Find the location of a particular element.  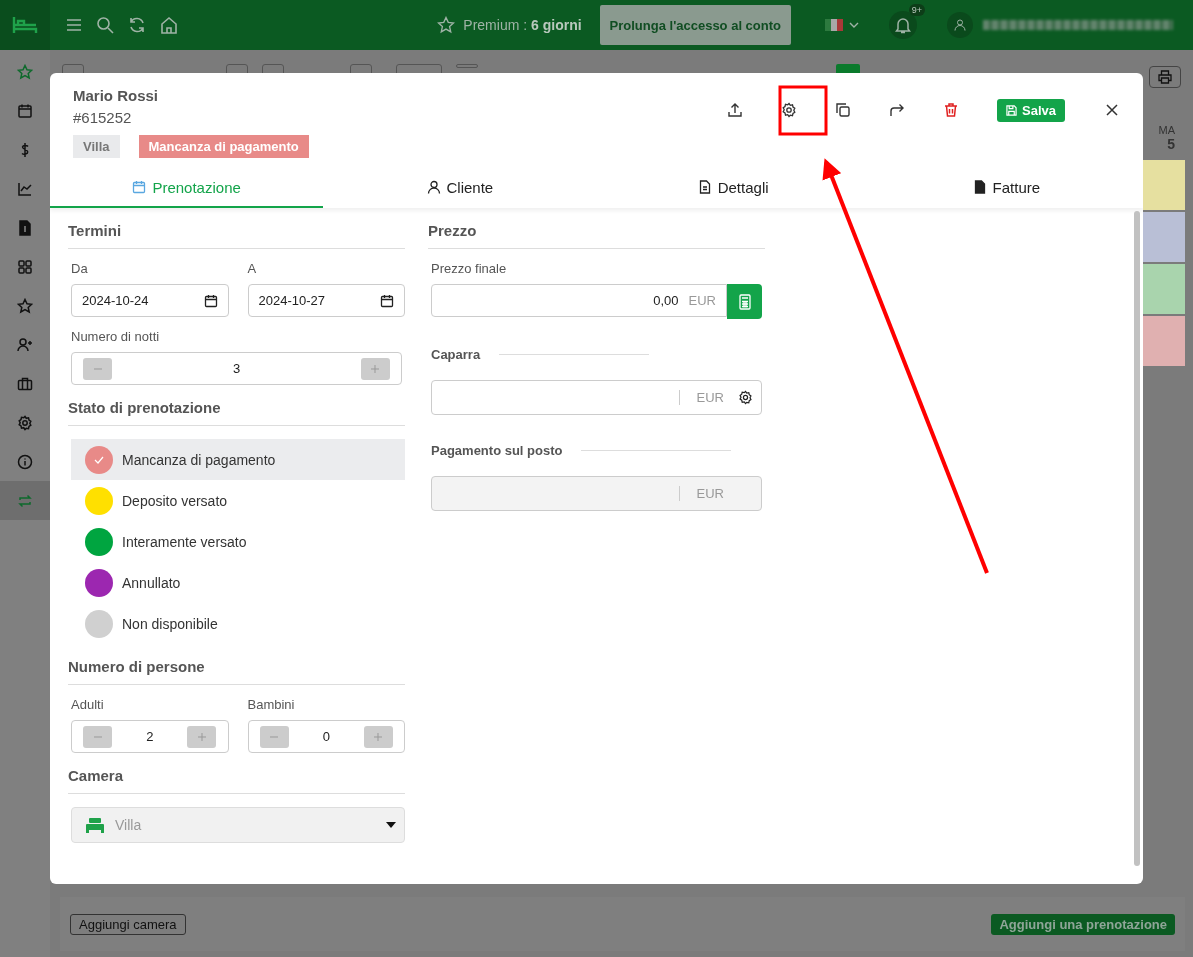

section-heading: Prezzo is located at coordinates (596, 235).